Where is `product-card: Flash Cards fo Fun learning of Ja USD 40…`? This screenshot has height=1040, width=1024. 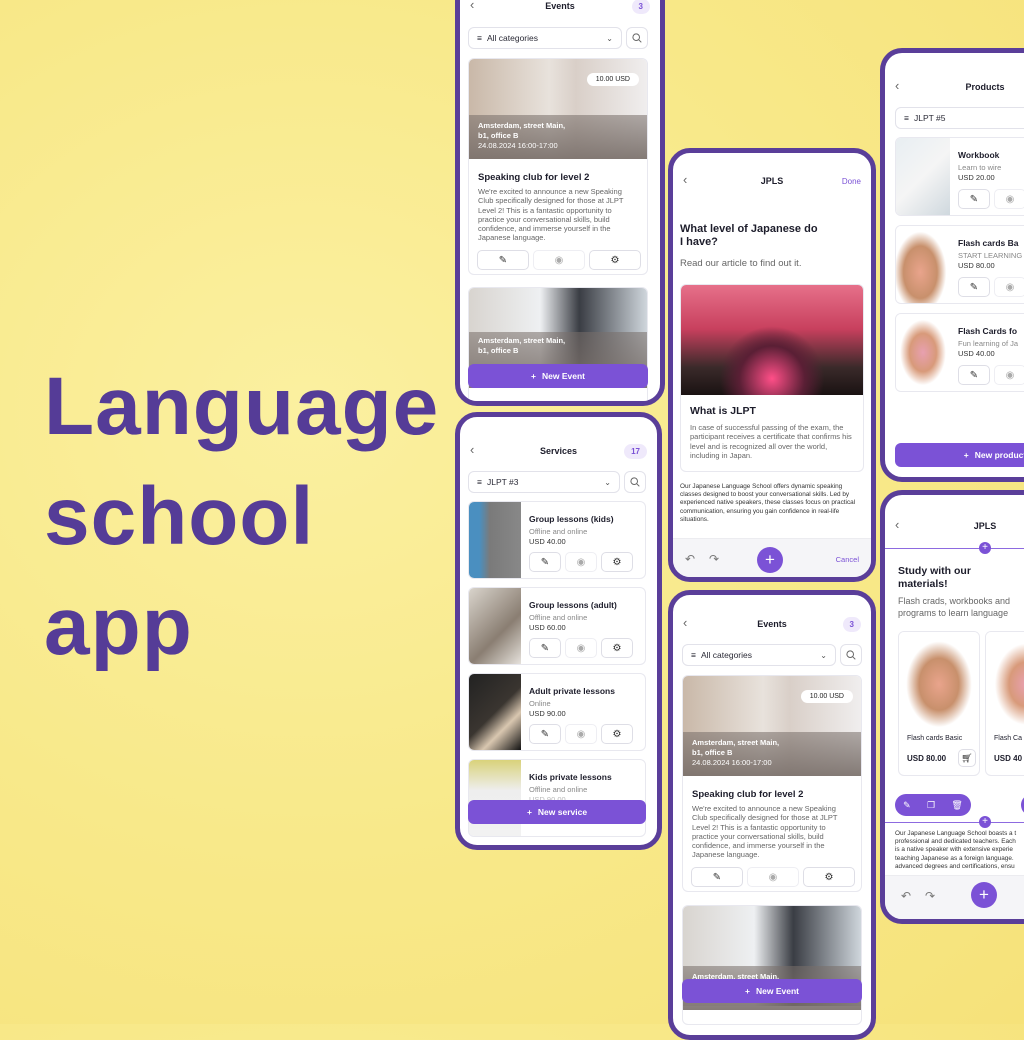 product-card: Flash Cards fo Fun learning of Ja USD 40… is located at coordinates (959, 352).